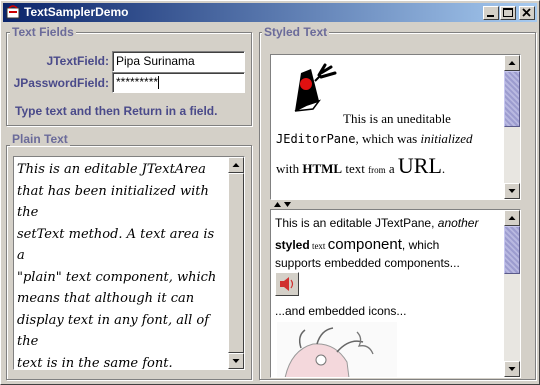 The image size is (540, 385). Describe the element at coordinates (76, 12) in the screenshot. I see `window-title: TextSamplerDemo` at that location.